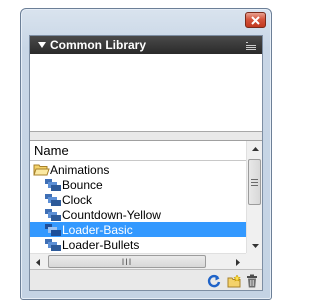 This screenshot has width=320, height=303. I want to click on refresh-icon, so click(214, 281).